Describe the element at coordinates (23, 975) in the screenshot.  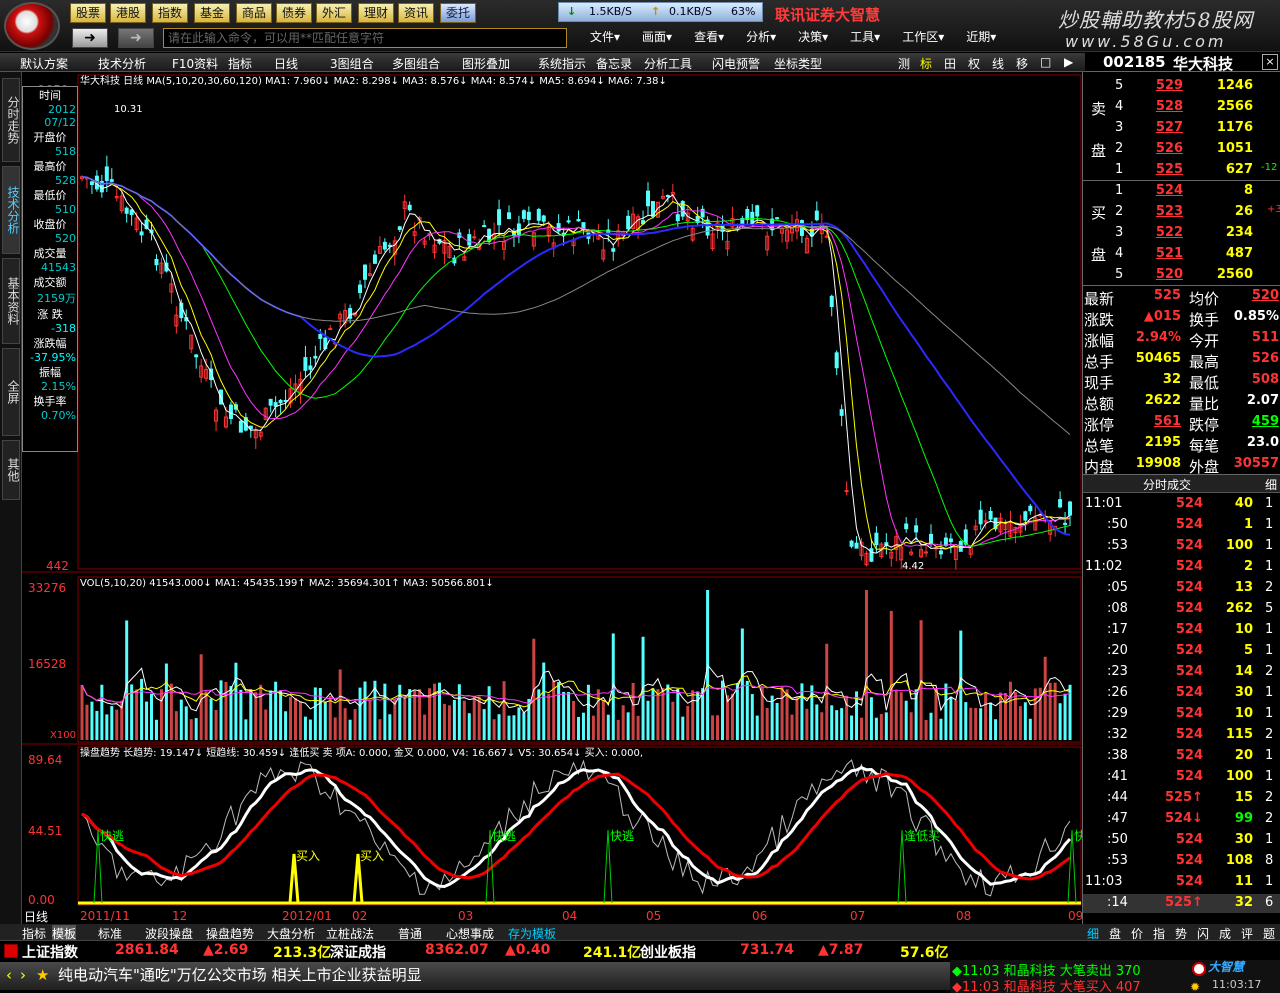
I see `ticker-next-icon: ›` at that location.